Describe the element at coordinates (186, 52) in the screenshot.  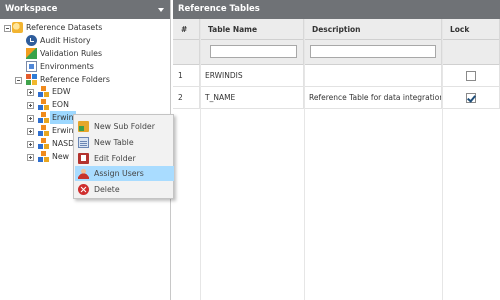
I see `filter-cell-number` at that location.